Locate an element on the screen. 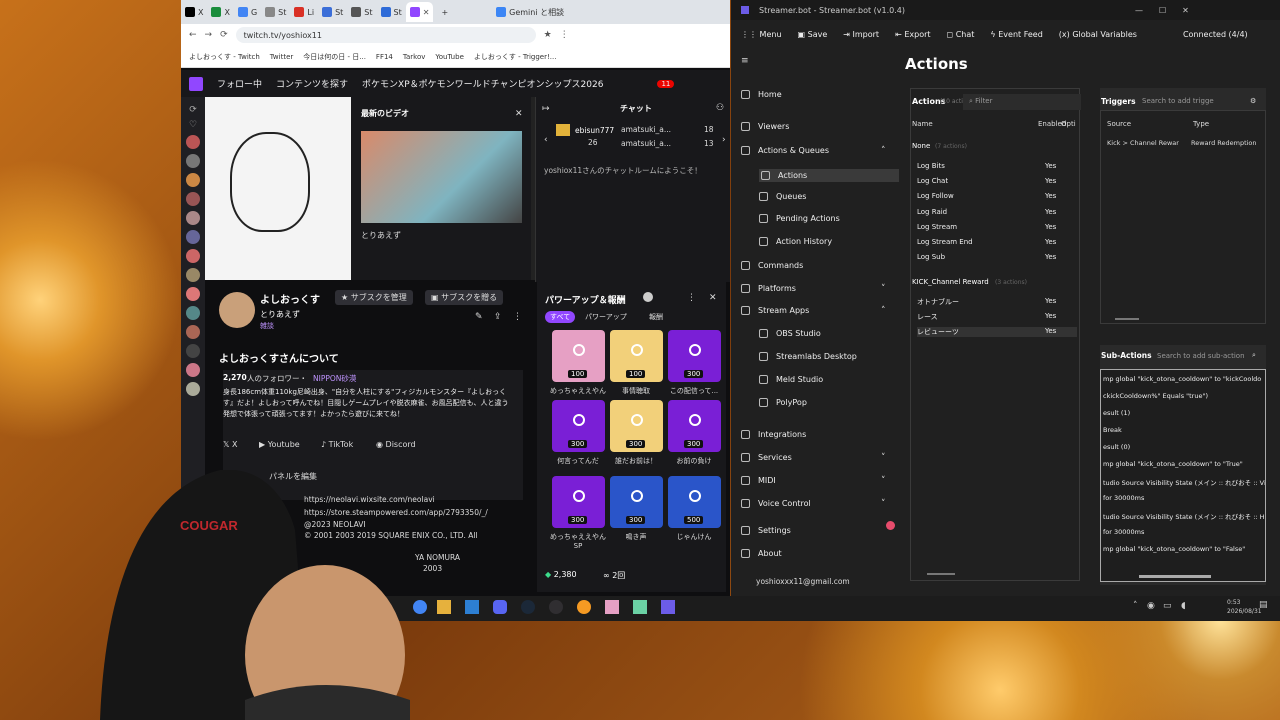  avatar is located at coordinates (237, 310).